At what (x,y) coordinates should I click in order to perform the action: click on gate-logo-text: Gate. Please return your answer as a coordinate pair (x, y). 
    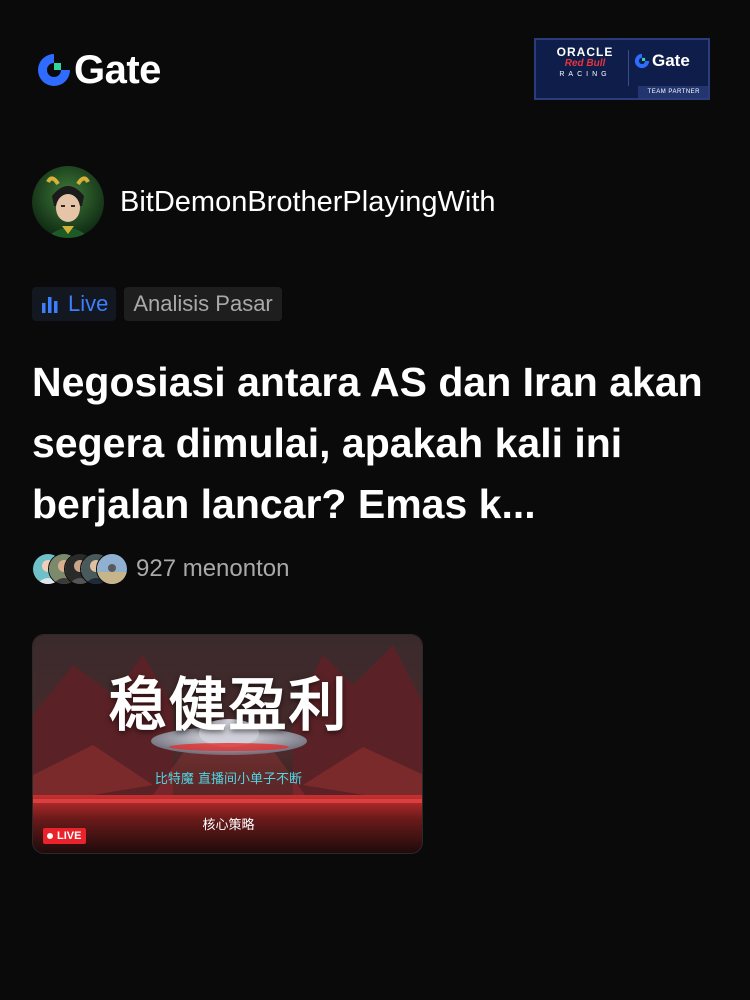
    Looking at the image, I should click on (117, 70).